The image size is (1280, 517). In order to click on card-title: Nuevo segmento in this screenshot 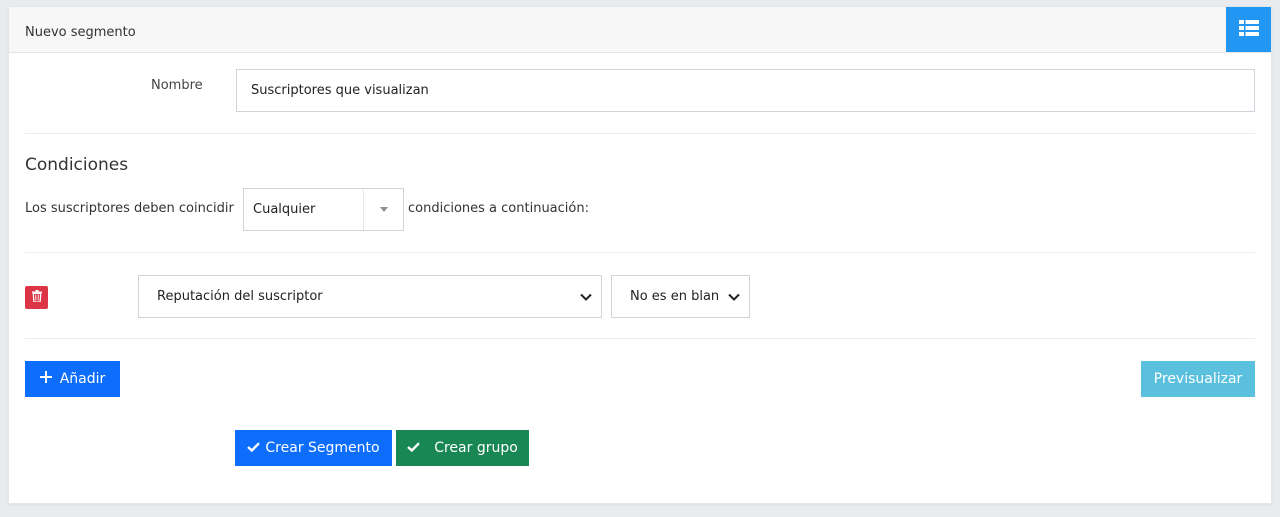, I will do `click(80, 32)`.